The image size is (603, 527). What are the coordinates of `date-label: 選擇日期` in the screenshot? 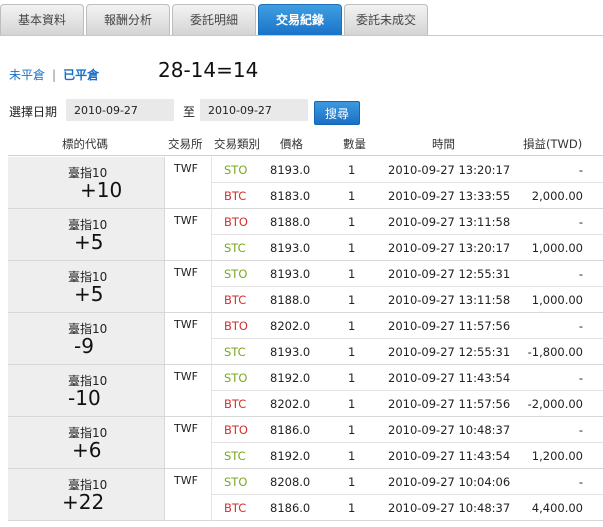 It's located at (33, 112).